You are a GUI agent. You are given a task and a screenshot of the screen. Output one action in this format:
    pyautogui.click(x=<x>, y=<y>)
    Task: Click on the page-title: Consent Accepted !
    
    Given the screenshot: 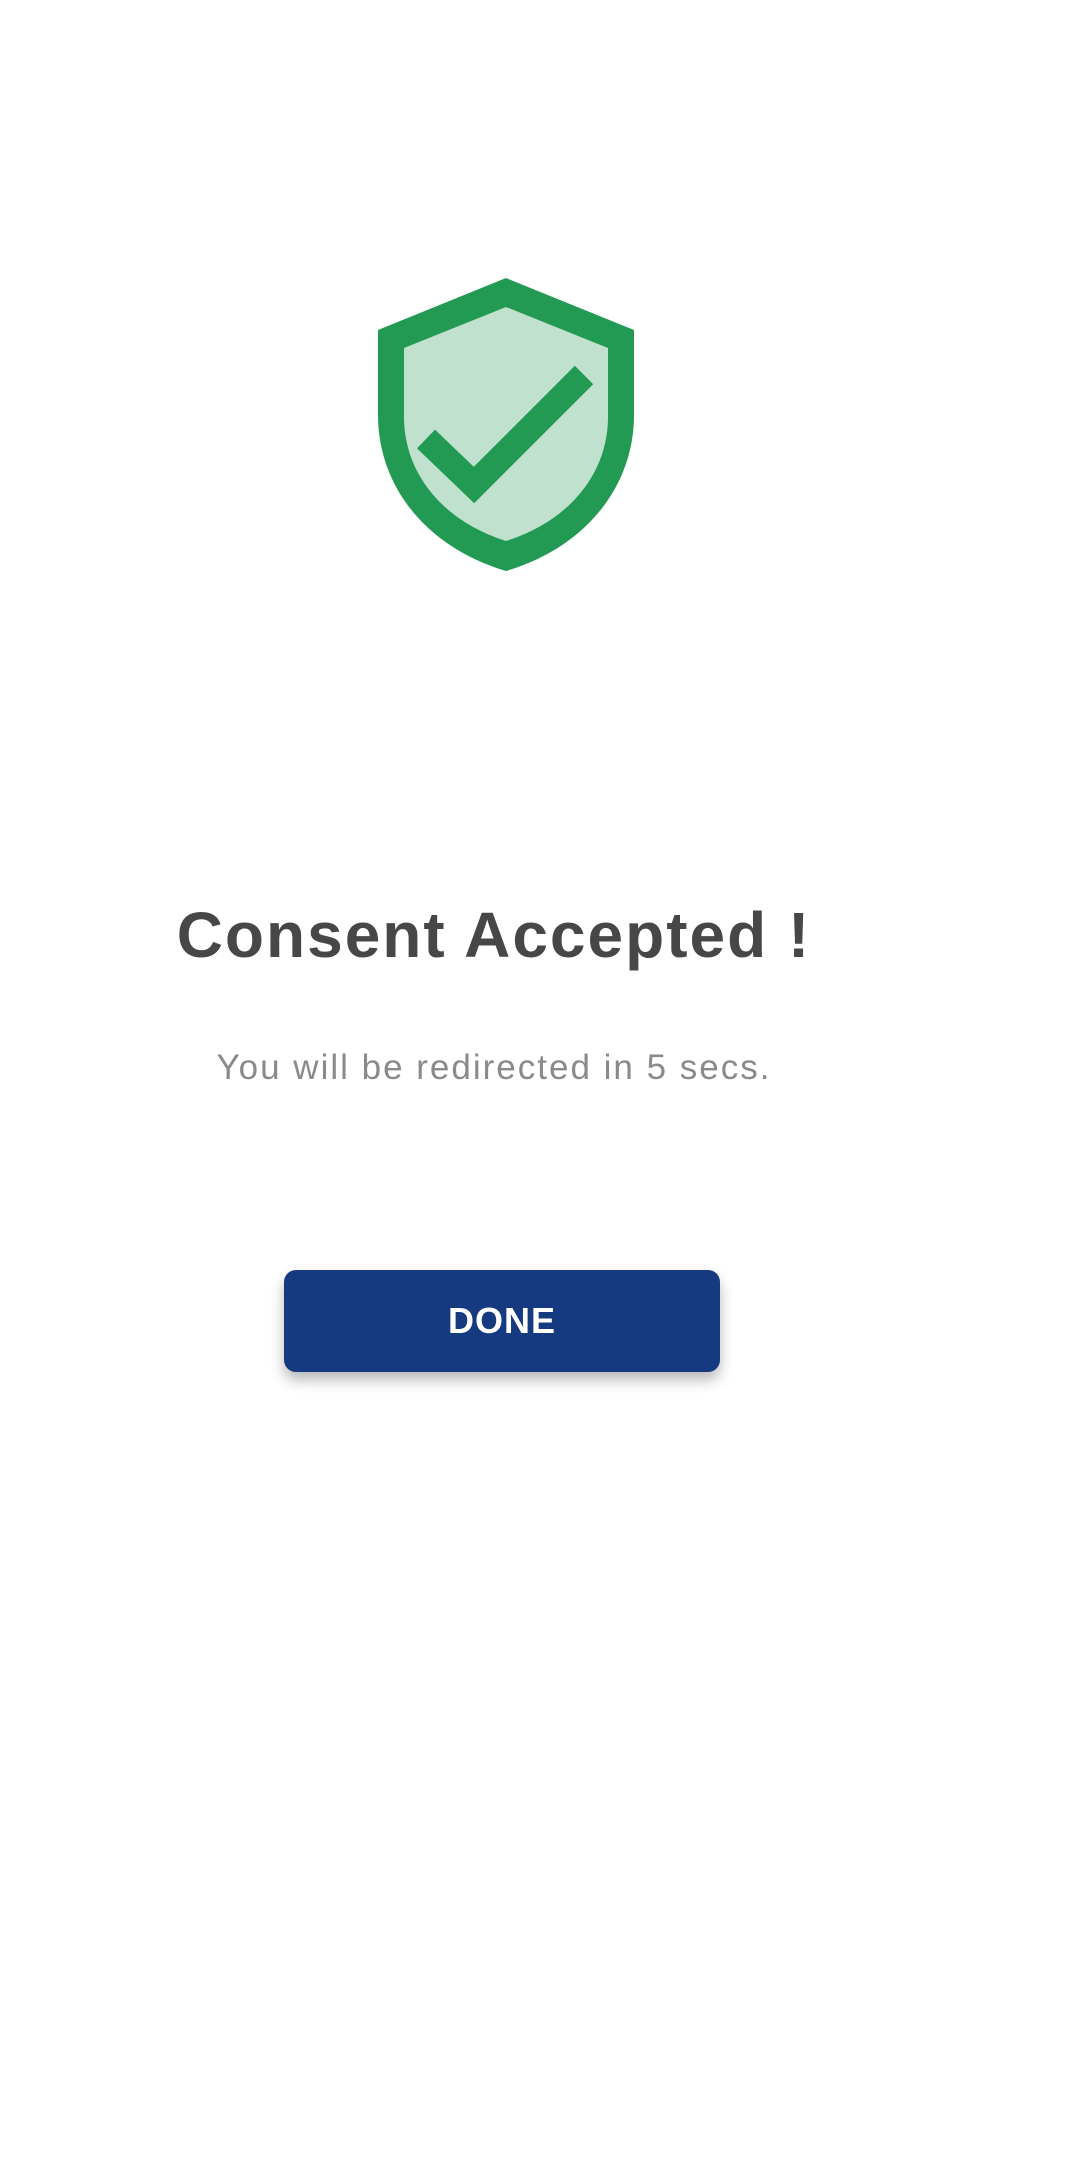 What is the action you would take?
    pyautogui.click(x=494, y=935)
    